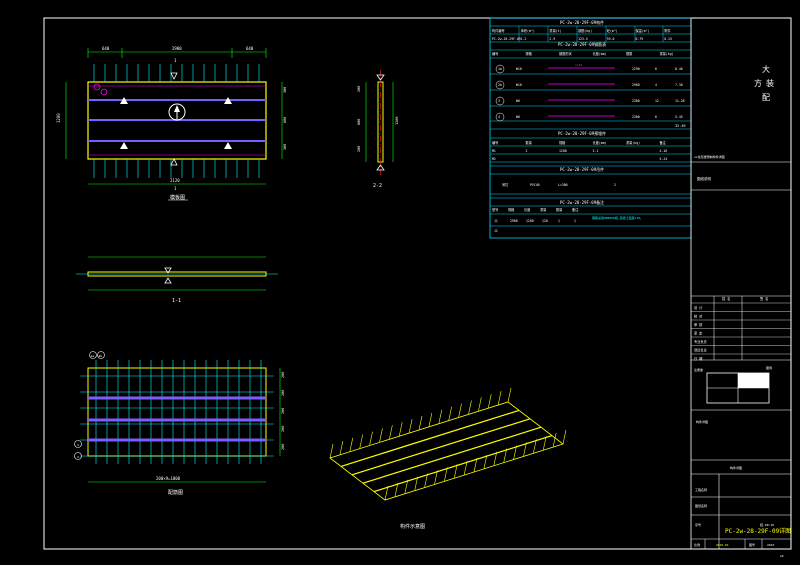 Image resolution: width=800 pixels, height=565 pixels. Describe the element at coordinates (704, 178) in the screenshot. I see `design-note: 图纸说明` at that location.